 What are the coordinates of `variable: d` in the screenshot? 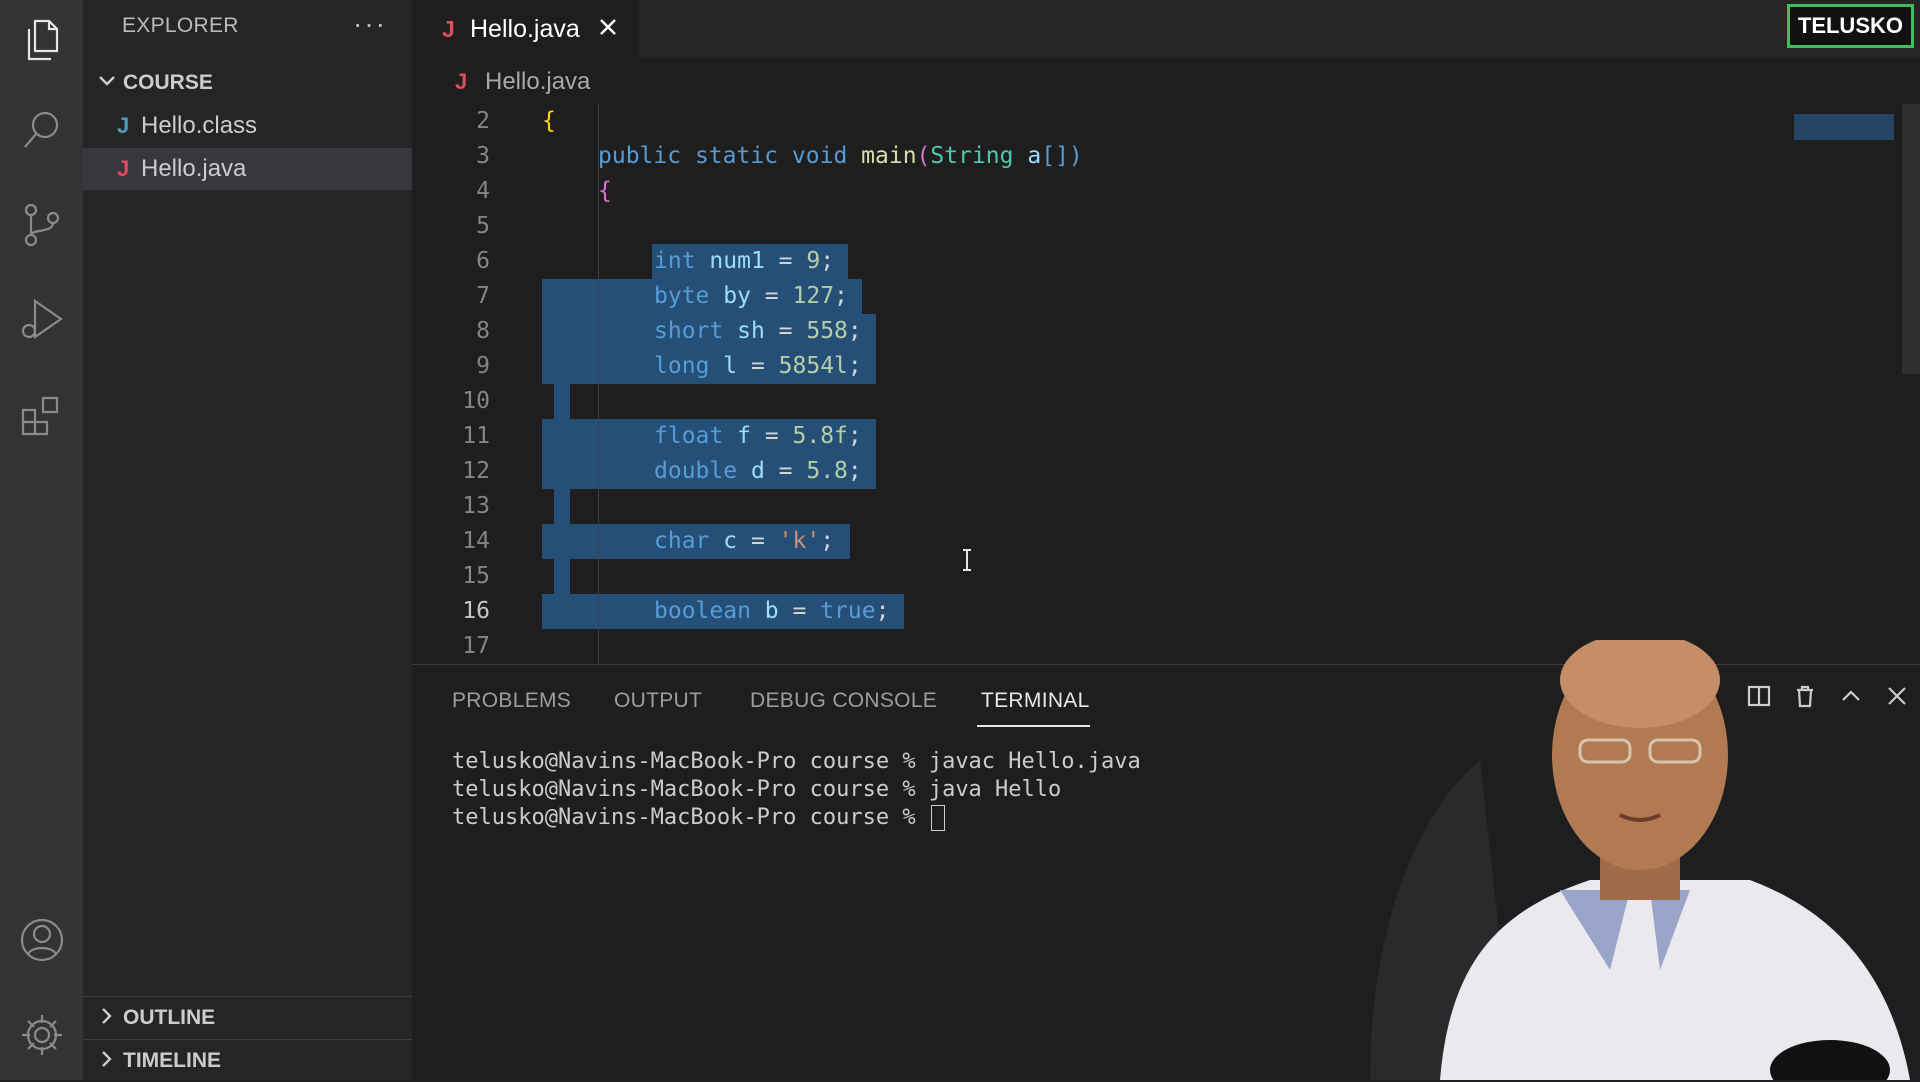 It's located at (757, 471).